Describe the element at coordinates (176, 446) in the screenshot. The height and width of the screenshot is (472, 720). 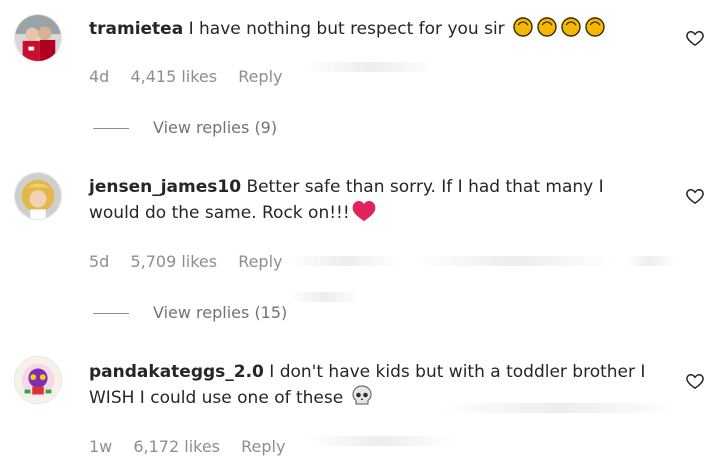
I see `like-count: 6,172 likes` at that location.